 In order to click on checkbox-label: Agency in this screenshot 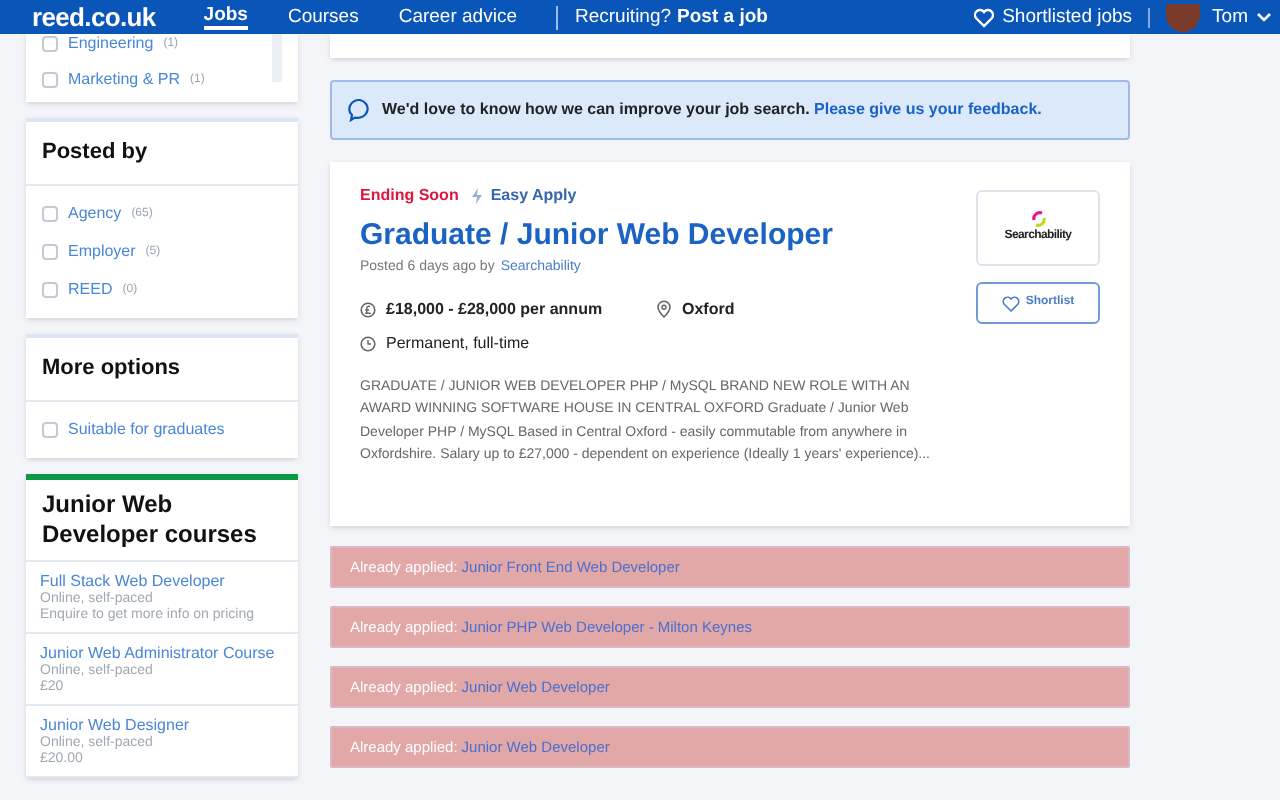, I will do `click(95, 214)`.